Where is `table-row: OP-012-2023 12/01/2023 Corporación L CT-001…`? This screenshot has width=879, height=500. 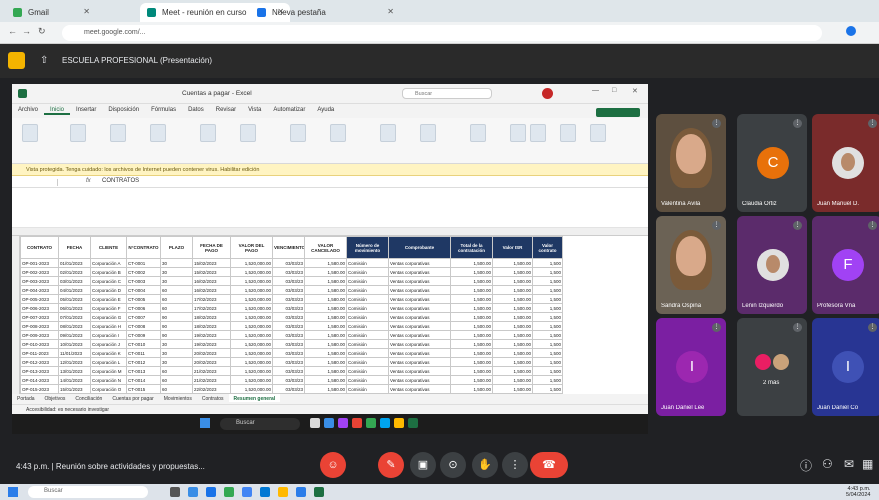
table-row: OP-012-2023 12/01/2023 Corporación L CT-001… is located at coordinates (291, 362).